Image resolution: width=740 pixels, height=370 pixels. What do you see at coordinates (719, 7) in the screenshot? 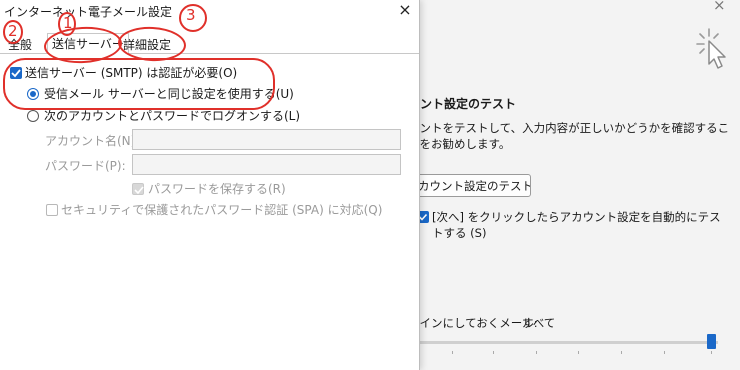
I see `background-close-icon: ×` at bounding box center [719, 7].